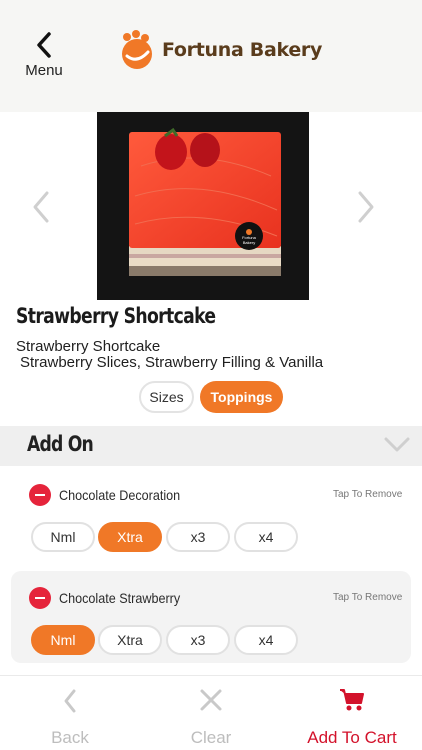  Describe the element at coordinates (352, 713) in the screenshot. I see `add-to-cart-button: Add To Cart` at that location.